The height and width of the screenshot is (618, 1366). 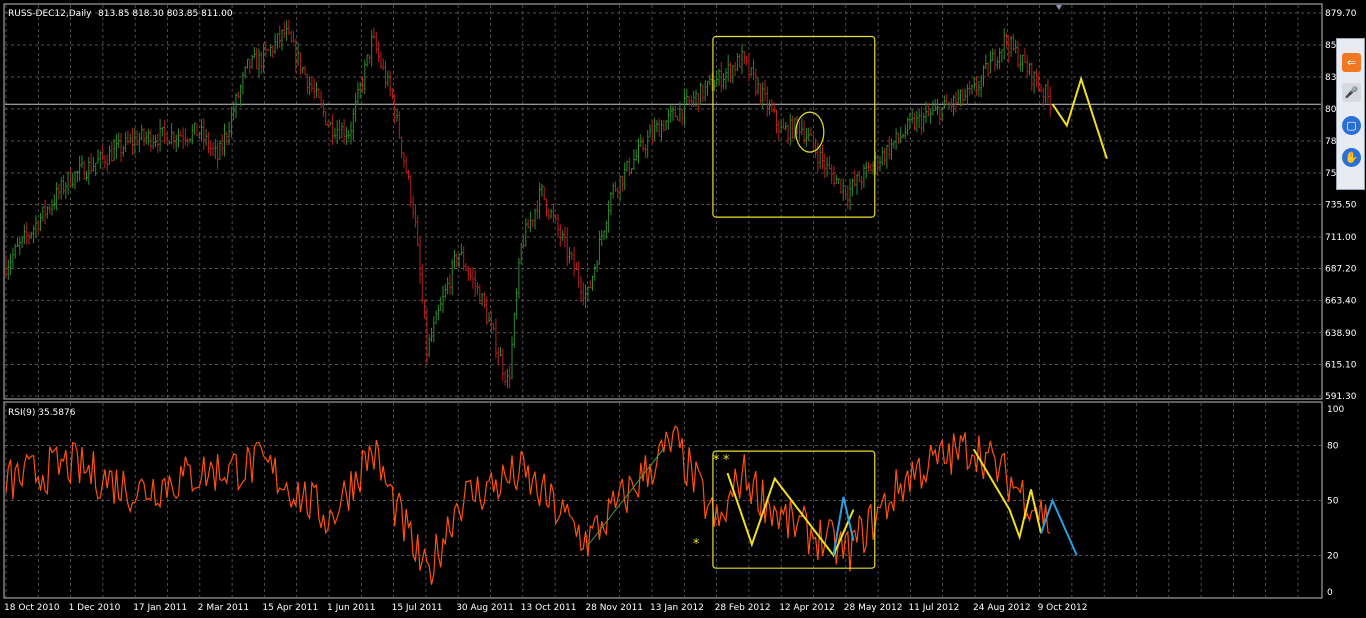 I want to click on y-tick-label: 735.50, so click(x=1341, y=206).